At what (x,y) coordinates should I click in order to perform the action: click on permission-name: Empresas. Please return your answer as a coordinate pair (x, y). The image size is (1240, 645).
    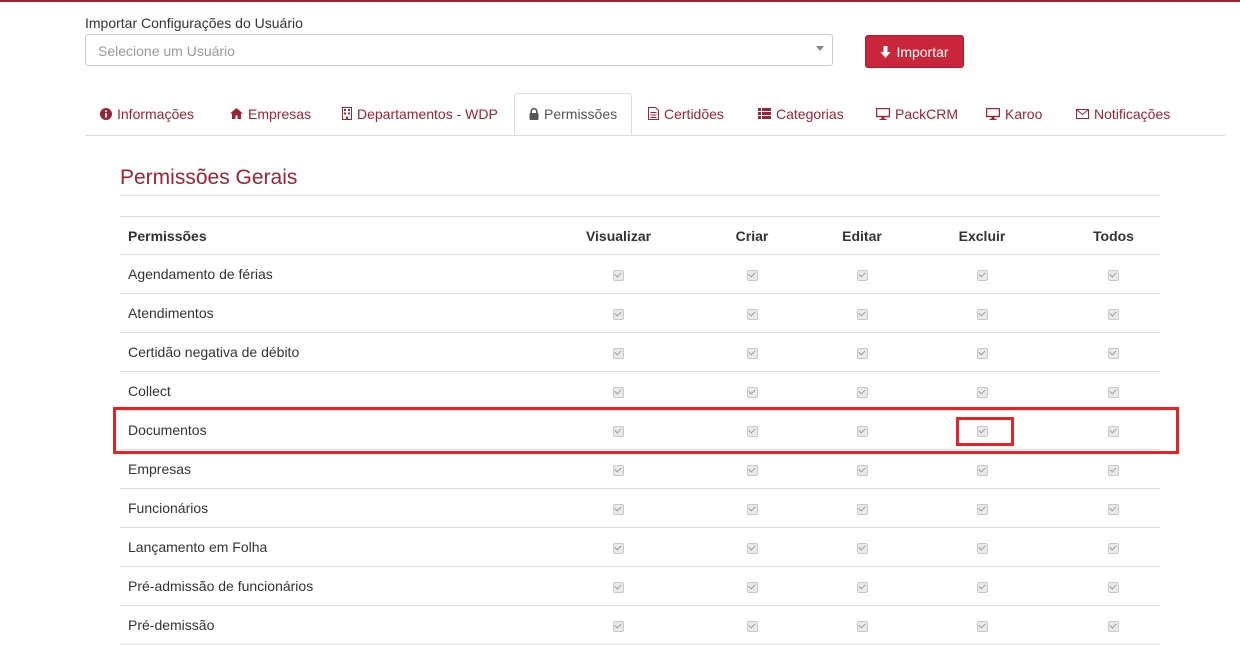
    Looking at the image, I should click on (340, 469).